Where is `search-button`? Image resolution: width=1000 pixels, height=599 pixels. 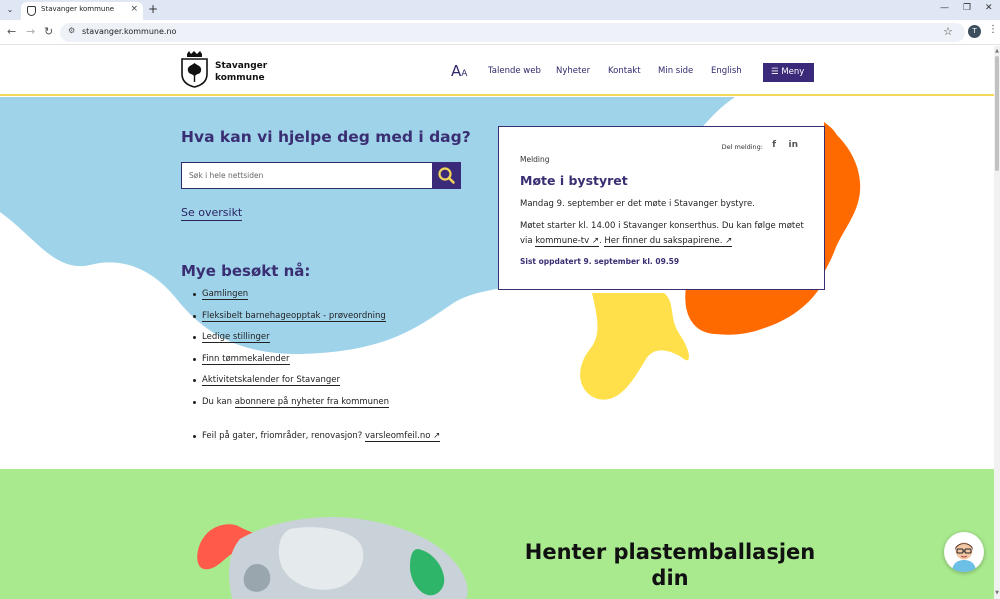 search-button is located at coordinates (446, 175).